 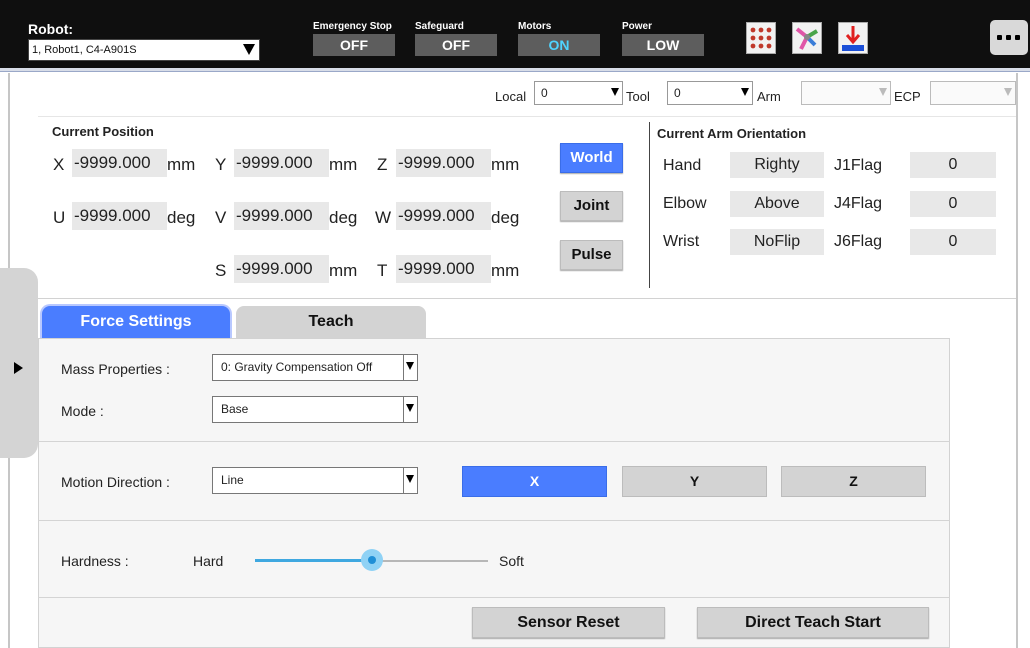 I want to click on j4flag-value: 0, so click(x=953, y=204).